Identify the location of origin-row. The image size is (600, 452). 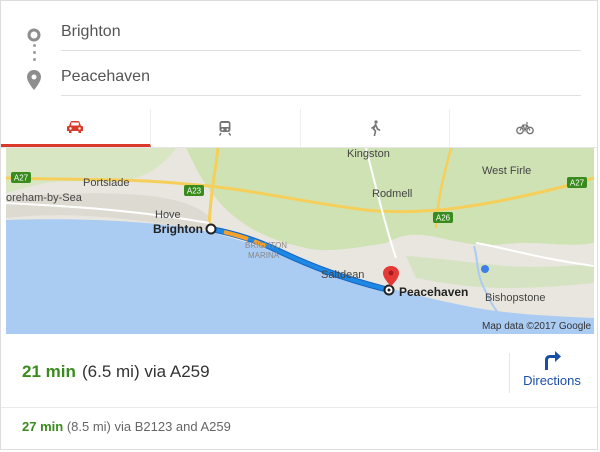
(299, 36).